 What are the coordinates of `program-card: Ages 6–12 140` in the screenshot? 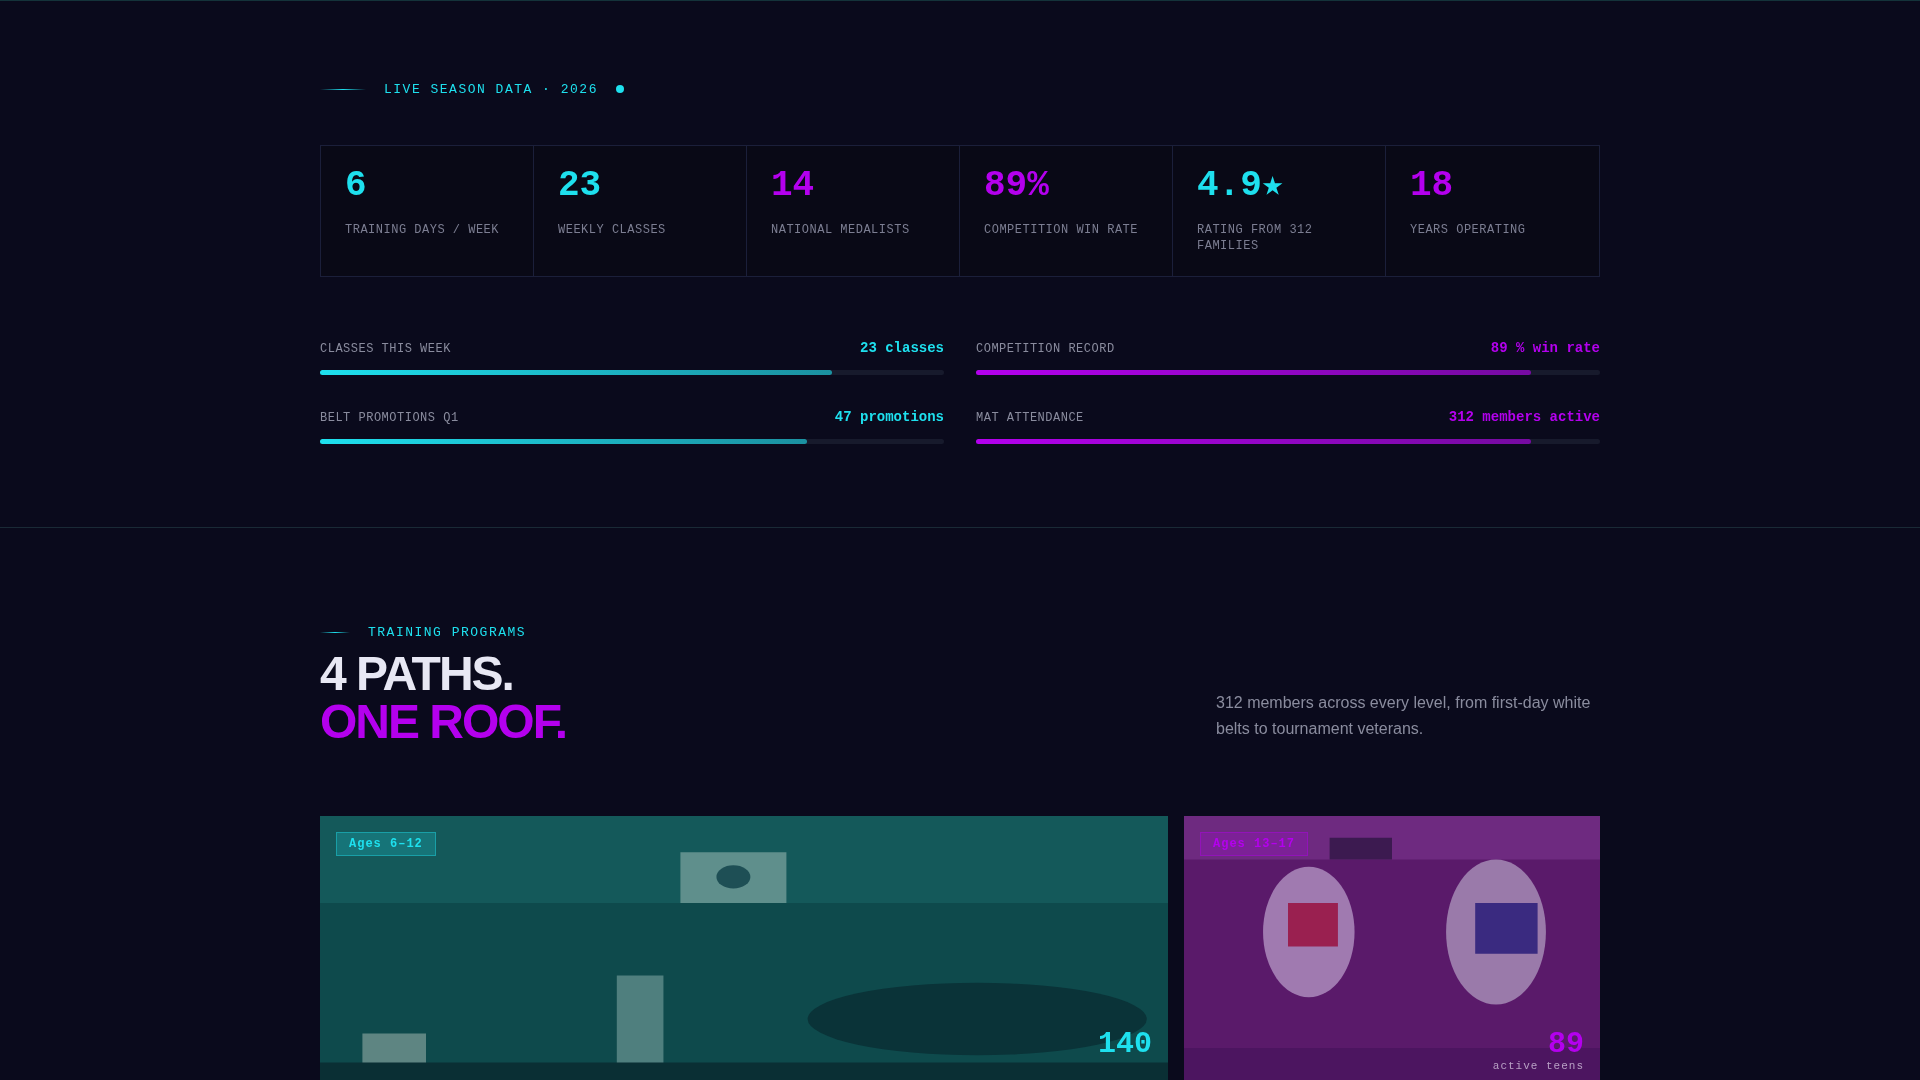 It's located at (744, 948).